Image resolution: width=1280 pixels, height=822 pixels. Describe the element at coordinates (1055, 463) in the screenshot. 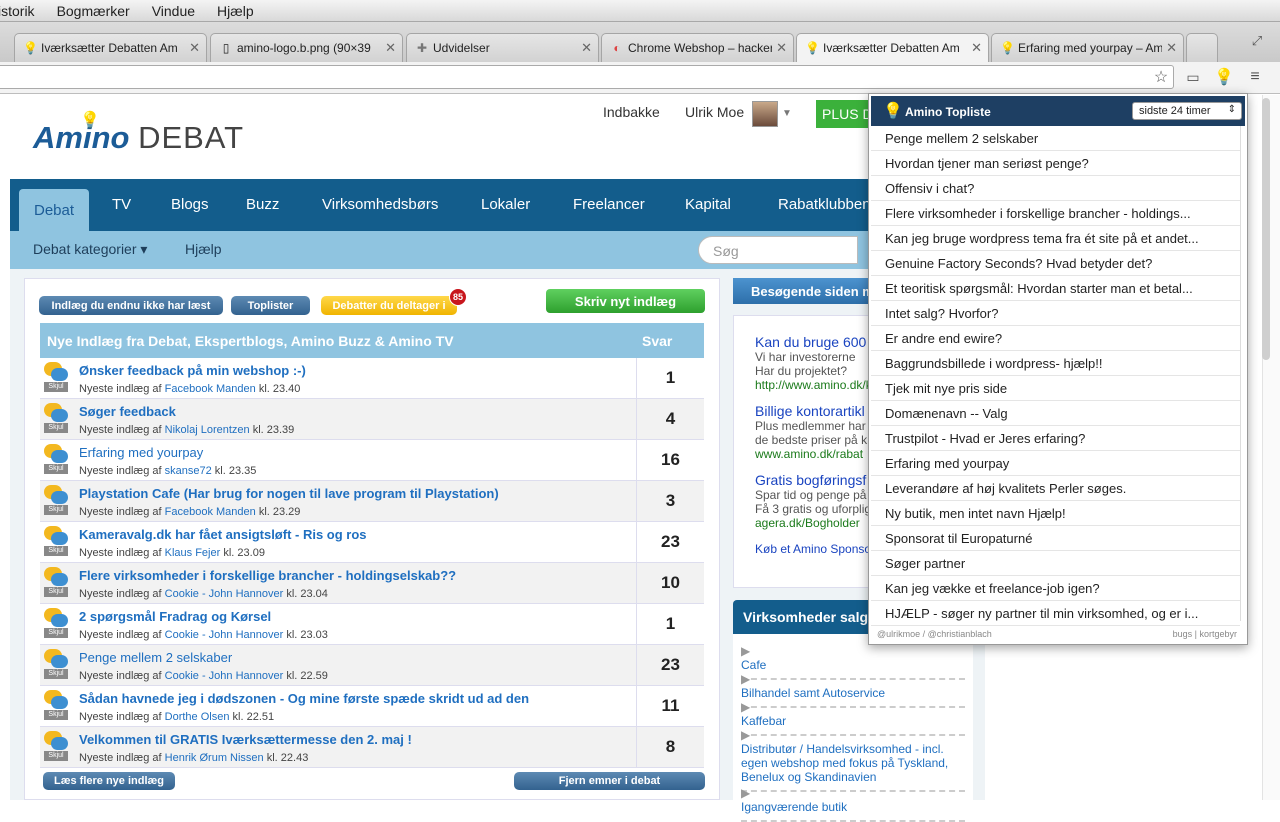

I see `toplist-item: Erfaring med yourpay` at that location.